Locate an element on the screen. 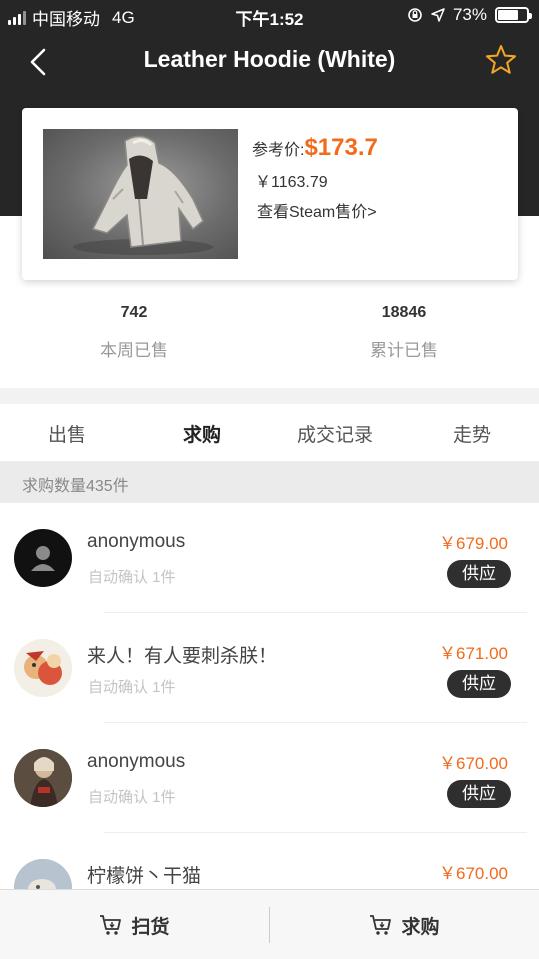 The height and width of the screenshot is (959, 539). buyer-name: 来人！有人要刺杀朕！ is located at coordinates (182, 656).